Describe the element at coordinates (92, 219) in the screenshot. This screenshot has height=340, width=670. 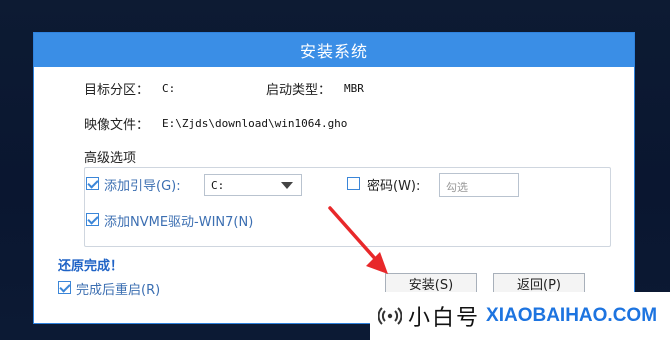
I see `add-nvme-checkbox` at that location.